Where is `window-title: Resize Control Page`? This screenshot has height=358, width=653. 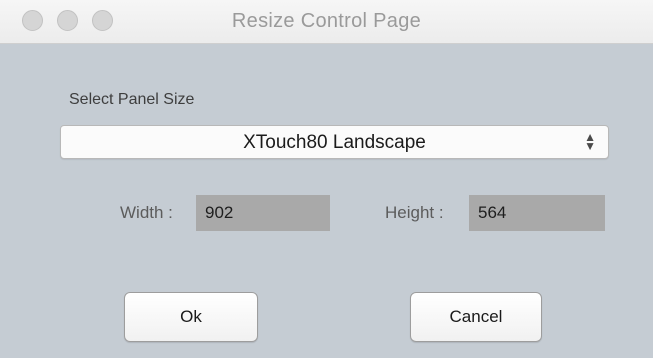
window-title: Resize Control Page is located at coordinates (326, 21).